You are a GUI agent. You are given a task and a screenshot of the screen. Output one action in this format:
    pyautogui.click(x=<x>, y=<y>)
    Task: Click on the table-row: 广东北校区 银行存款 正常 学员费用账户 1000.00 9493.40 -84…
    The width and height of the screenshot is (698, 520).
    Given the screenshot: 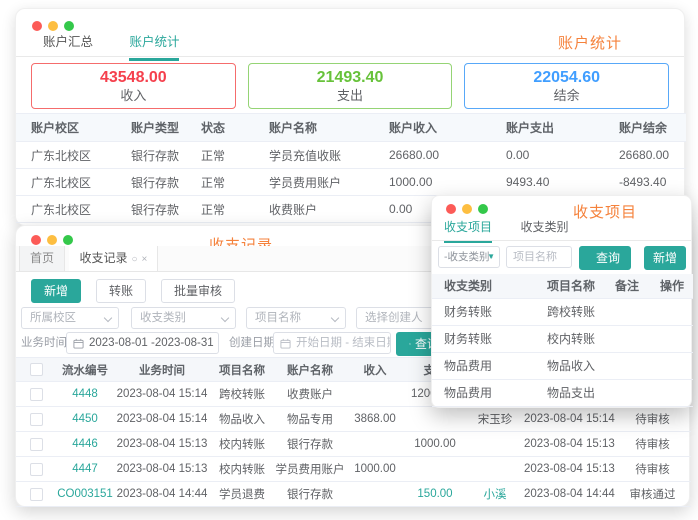 What is the action you would take?
    pyautogui.click(x=351, y=182)
    